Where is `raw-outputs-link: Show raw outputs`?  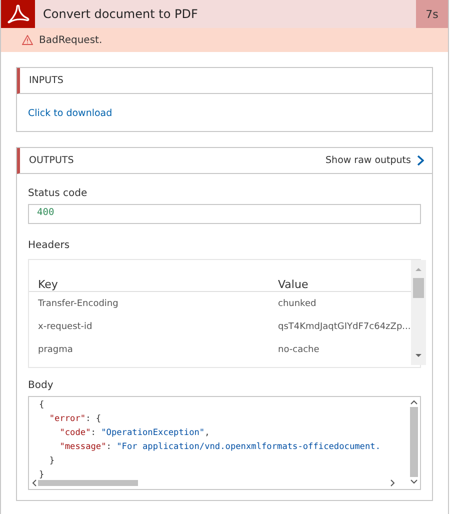 raw-outputs-link: Show raw outputs is located at coordinates (375, 160).